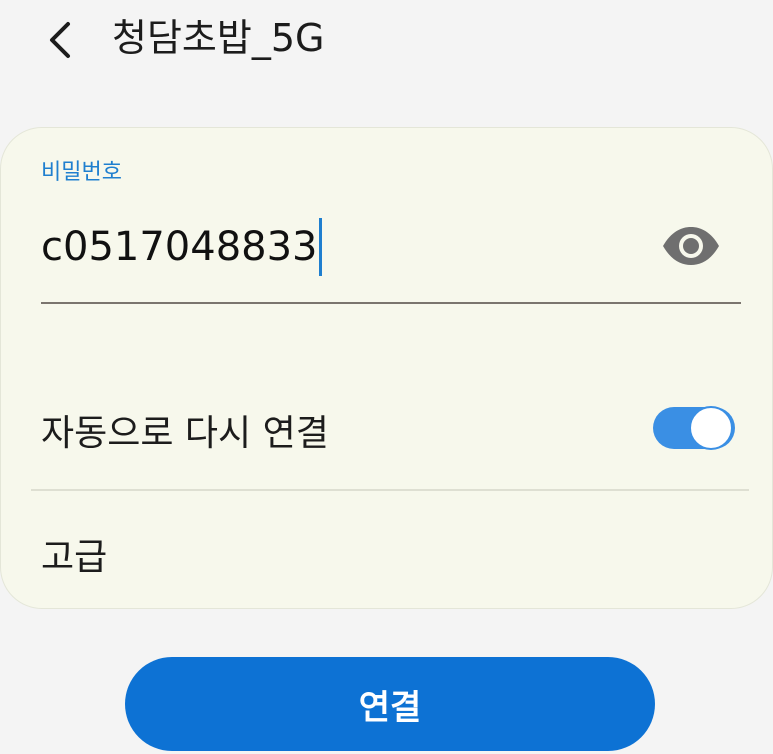 This screenshot has height=754, width=773. I want to click on show-password-button, so click(691, 246).